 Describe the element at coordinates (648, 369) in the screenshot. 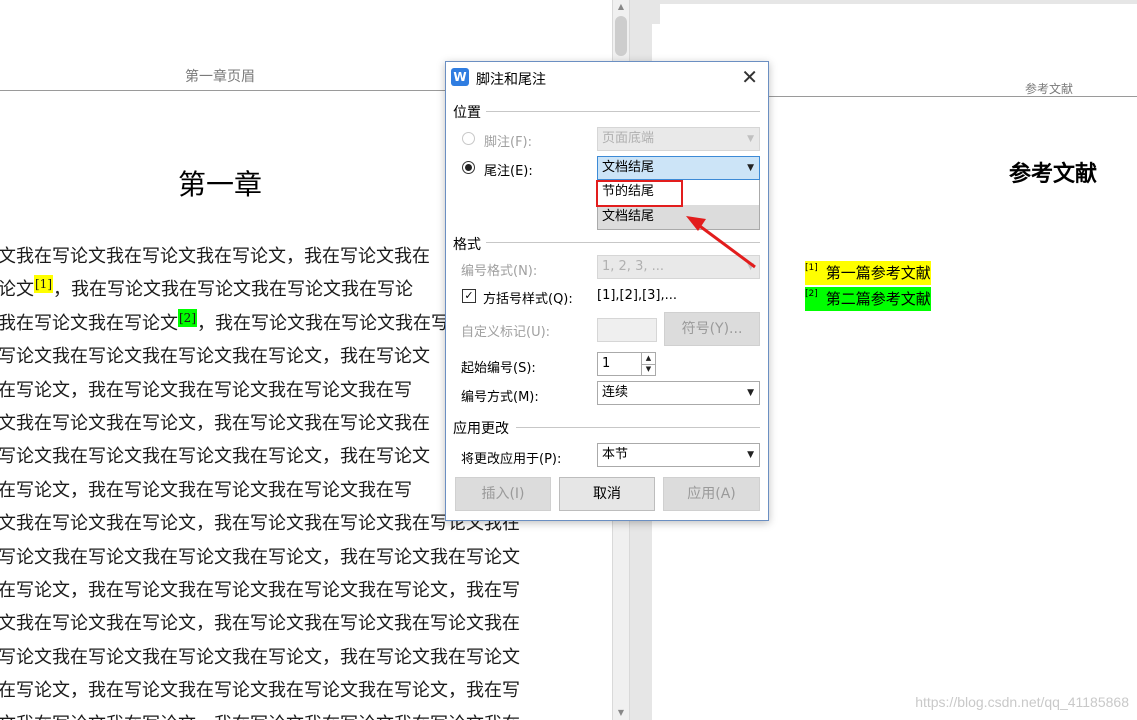

I see `spin-down-icon: ▼` at that location.